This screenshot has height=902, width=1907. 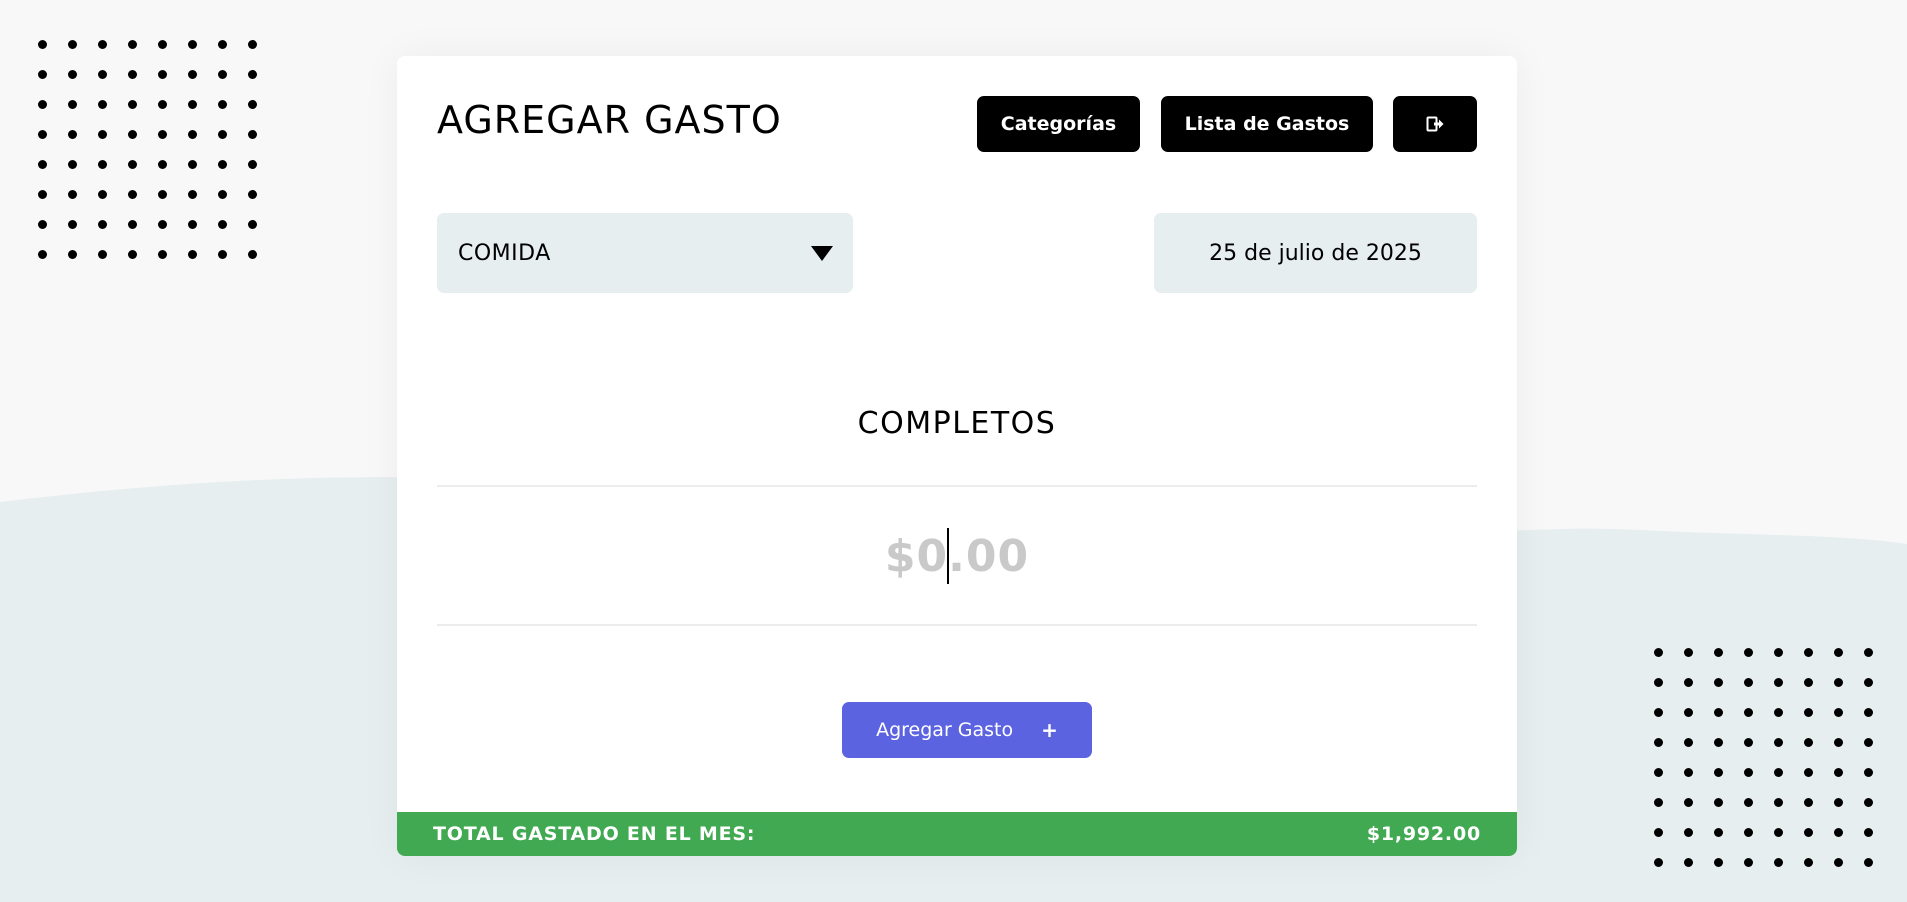 I want to click on plus-icon: +, so click(x=1049, y=730).